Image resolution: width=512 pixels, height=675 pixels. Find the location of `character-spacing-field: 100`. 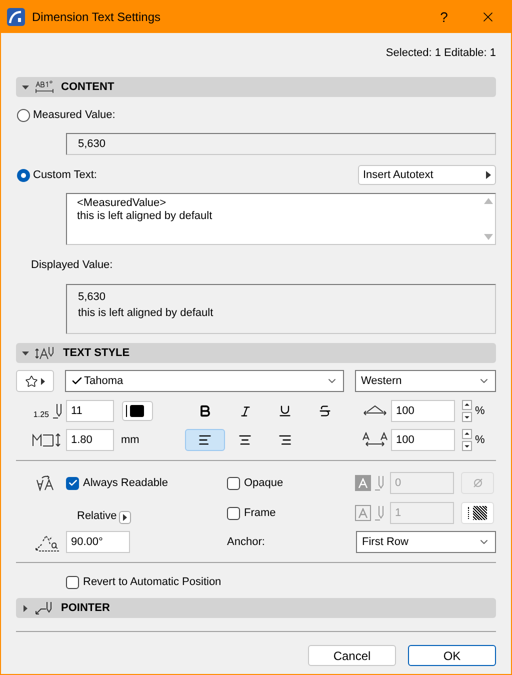

character-spacing-field: 100 is located at coordinates (423, 440).